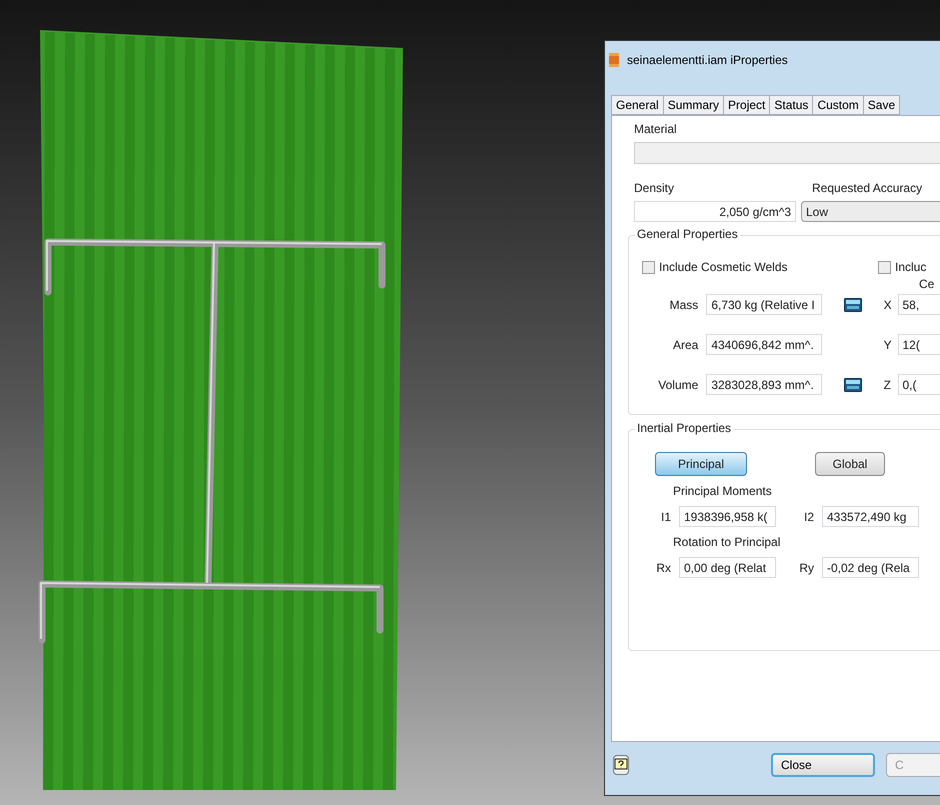 The image size is (940, 805). I want to click on mode-button: Principal, so click(701, 464).